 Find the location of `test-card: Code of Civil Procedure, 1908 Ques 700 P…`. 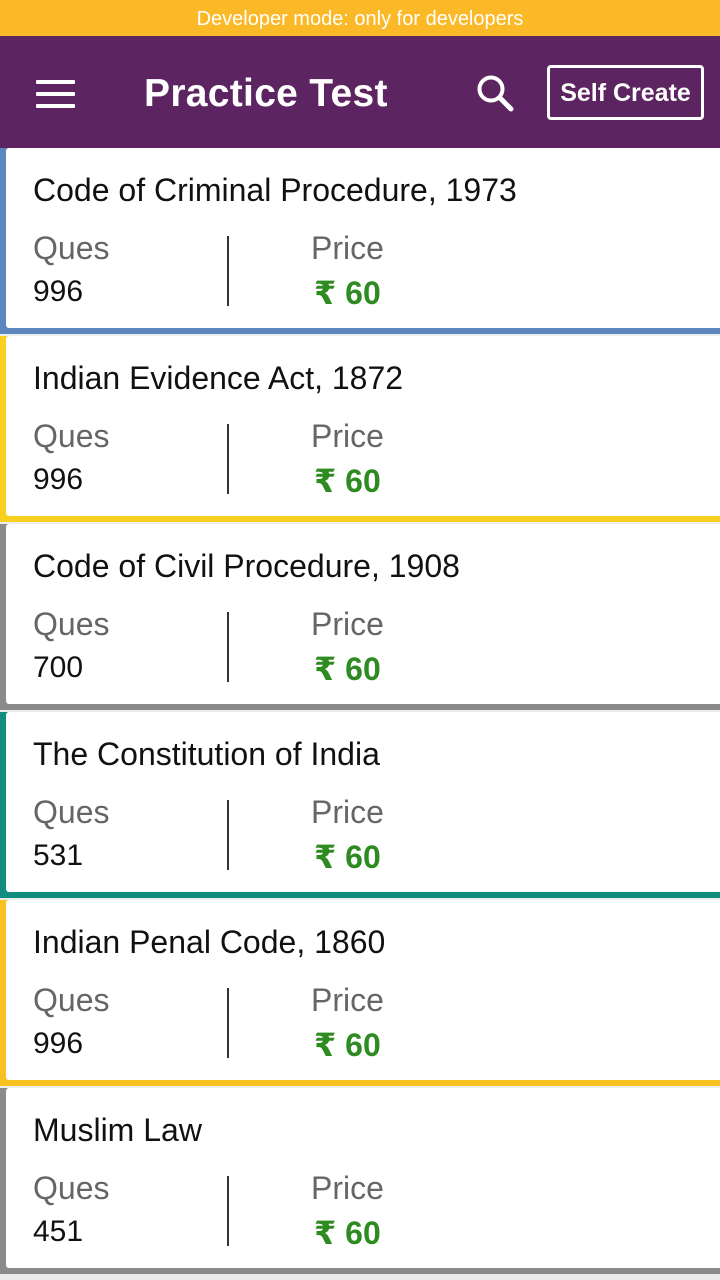

test-card: Code of Civil Procedure, 1908 Ques 700 P… is located at coordinates (360, 618).